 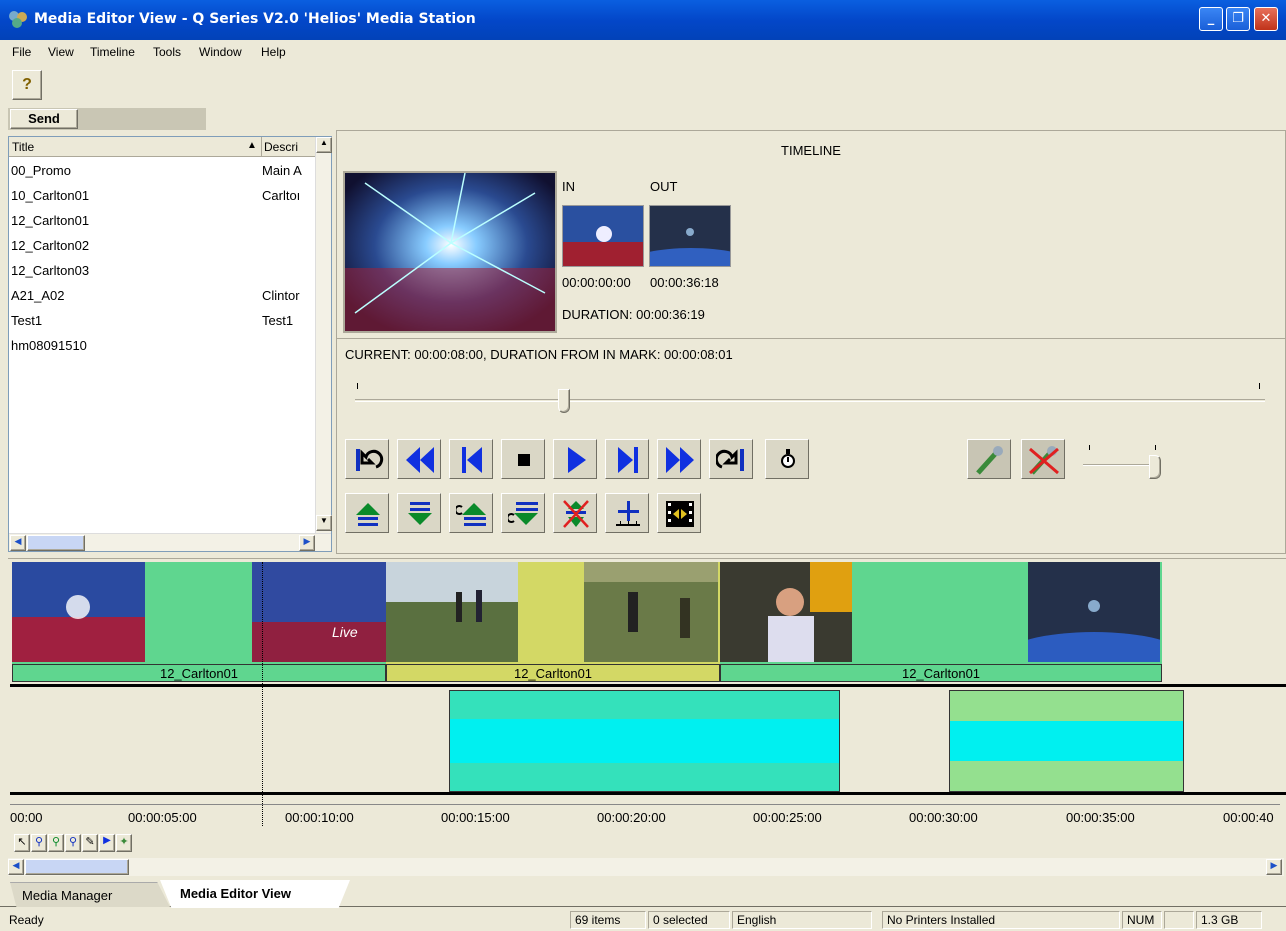 I want to click on play-small-icon: ▶, so click(x=107, y=843).